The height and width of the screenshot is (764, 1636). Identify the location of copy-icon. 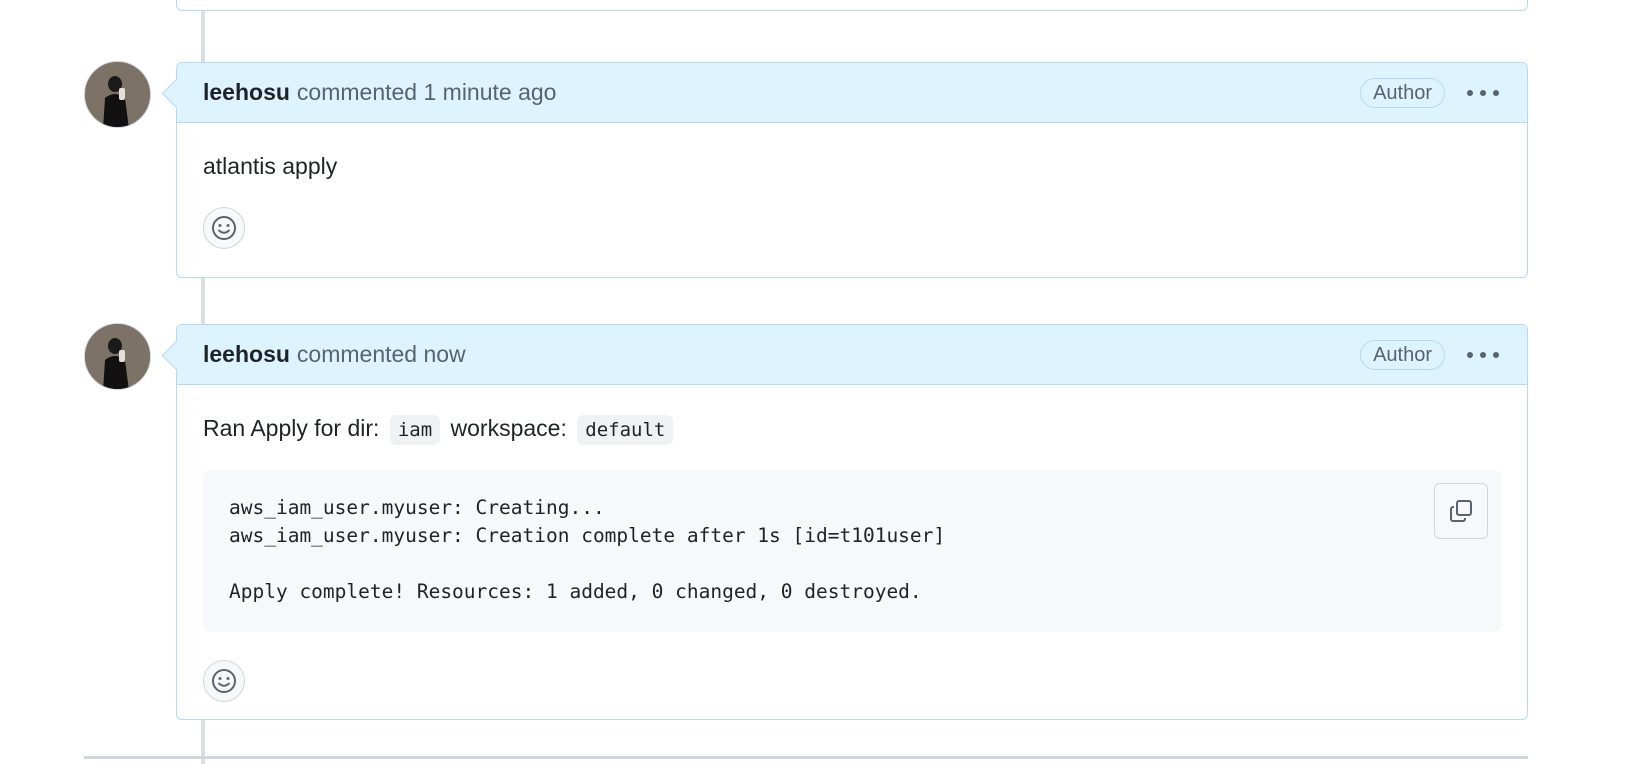
(1461, 511).